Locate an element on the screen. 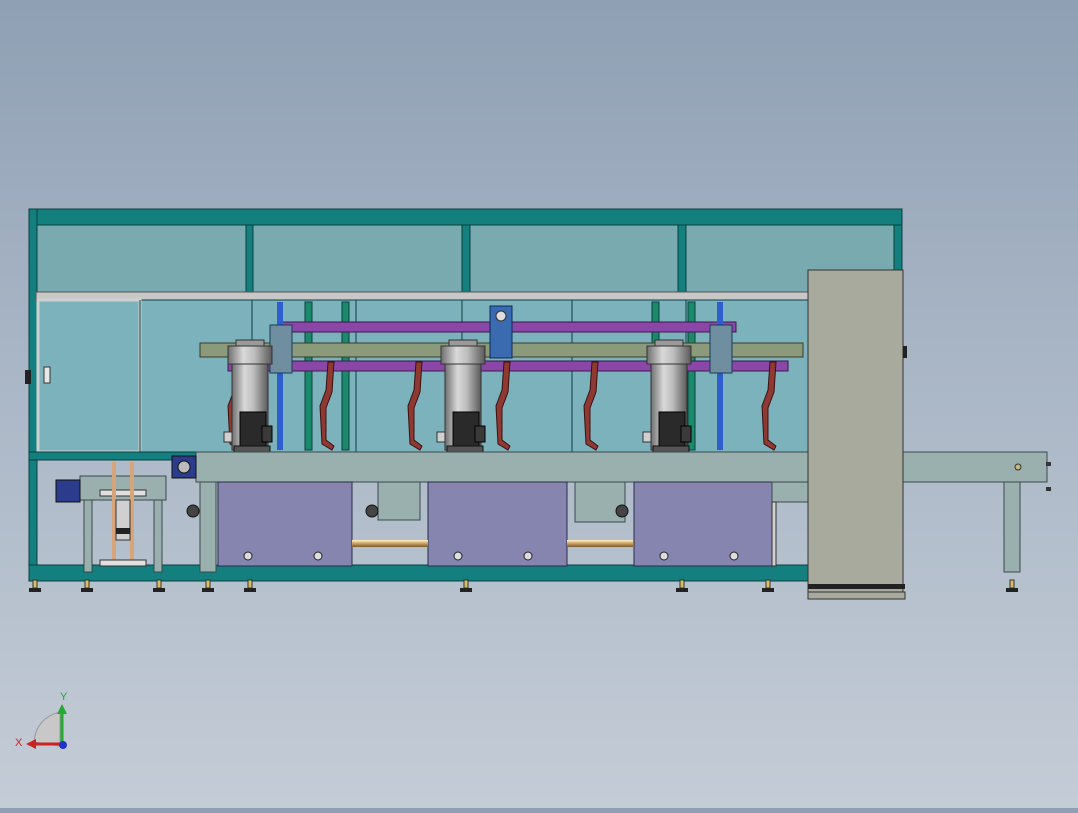  tank-group is located at coordinates (513, 524).